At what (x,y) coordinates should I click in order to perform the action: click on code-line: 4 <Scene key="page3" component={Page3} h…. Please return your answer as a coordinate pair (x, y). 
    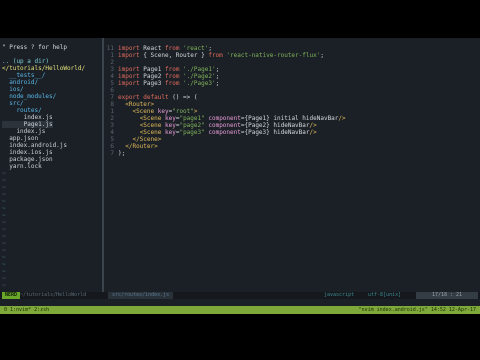
    Looking at the image, I should click on (210, 132).